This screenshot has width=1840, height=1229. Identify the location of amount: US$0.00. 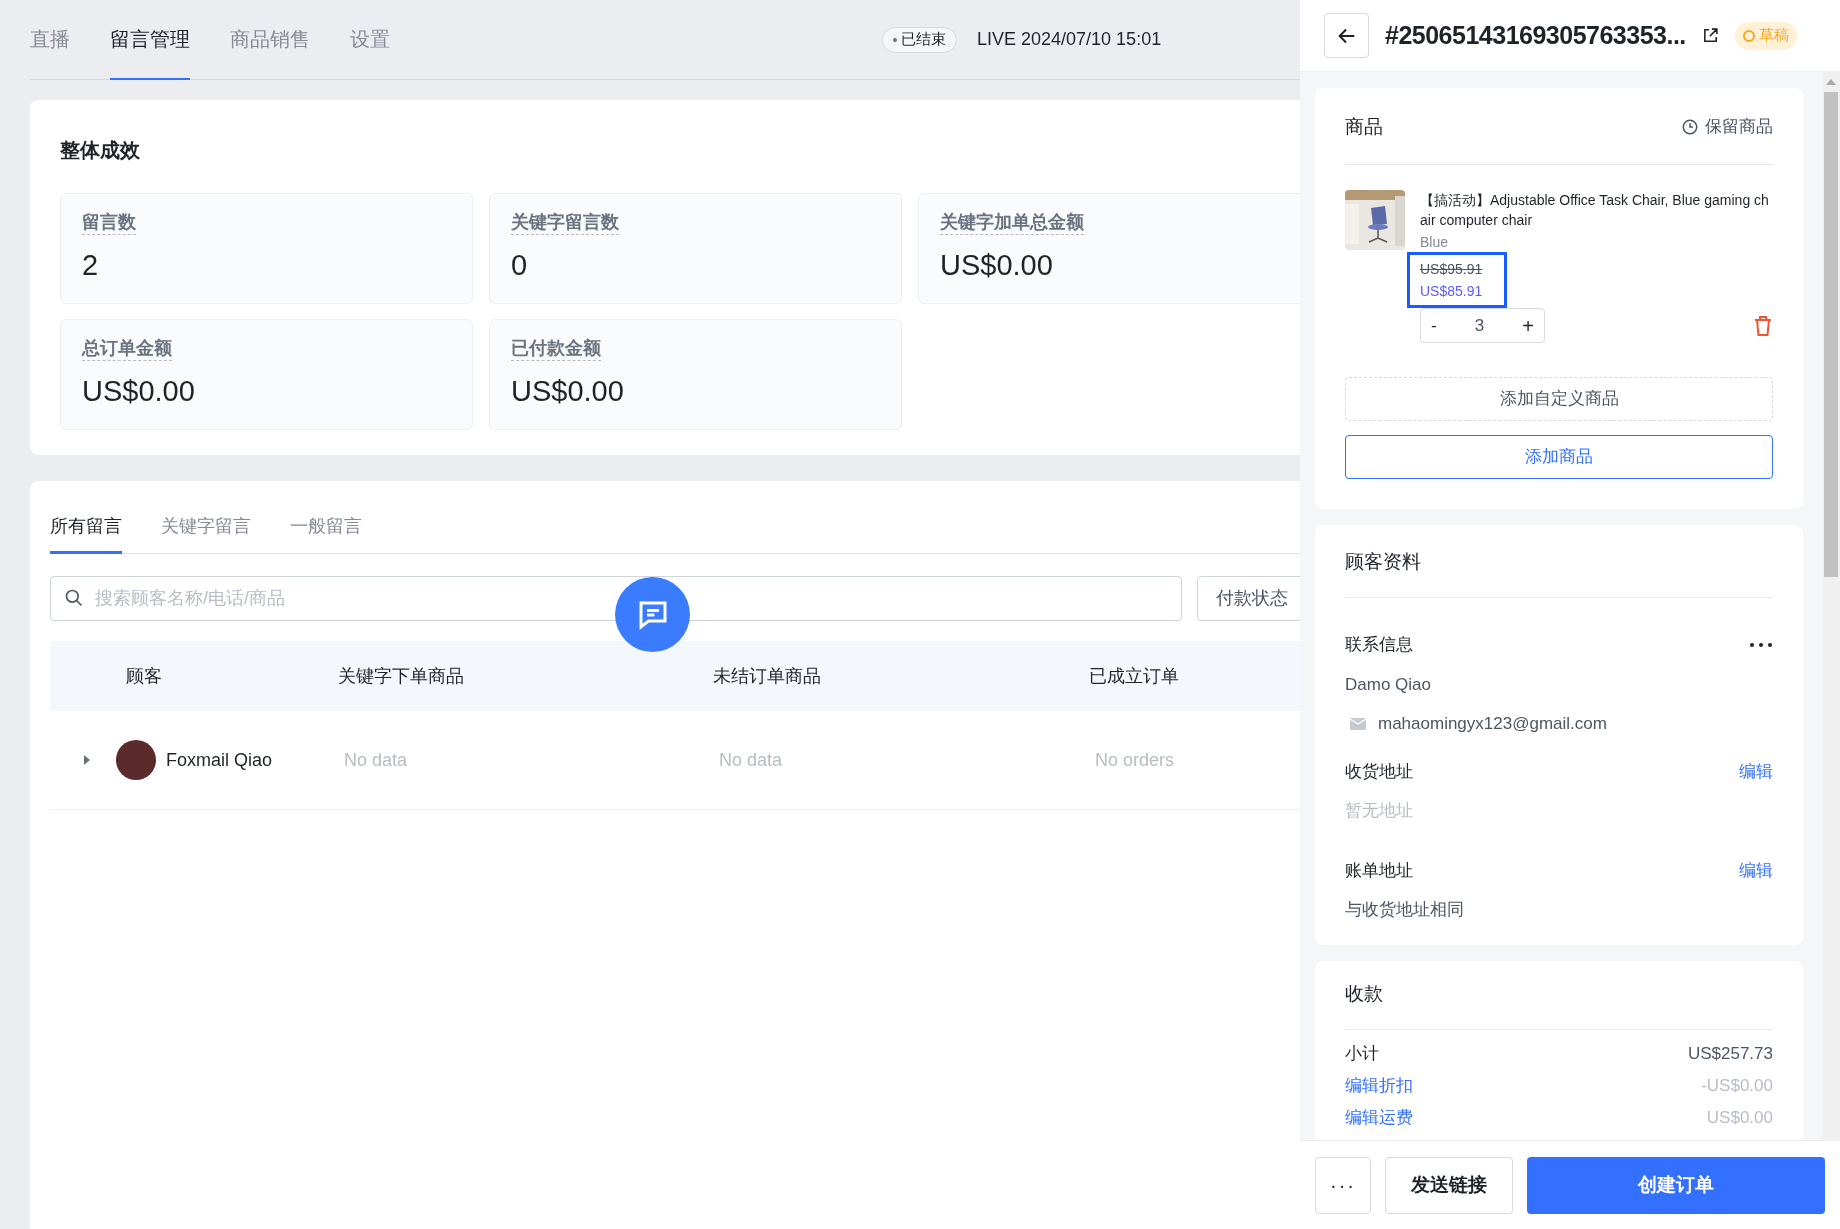
(1739, 1117).